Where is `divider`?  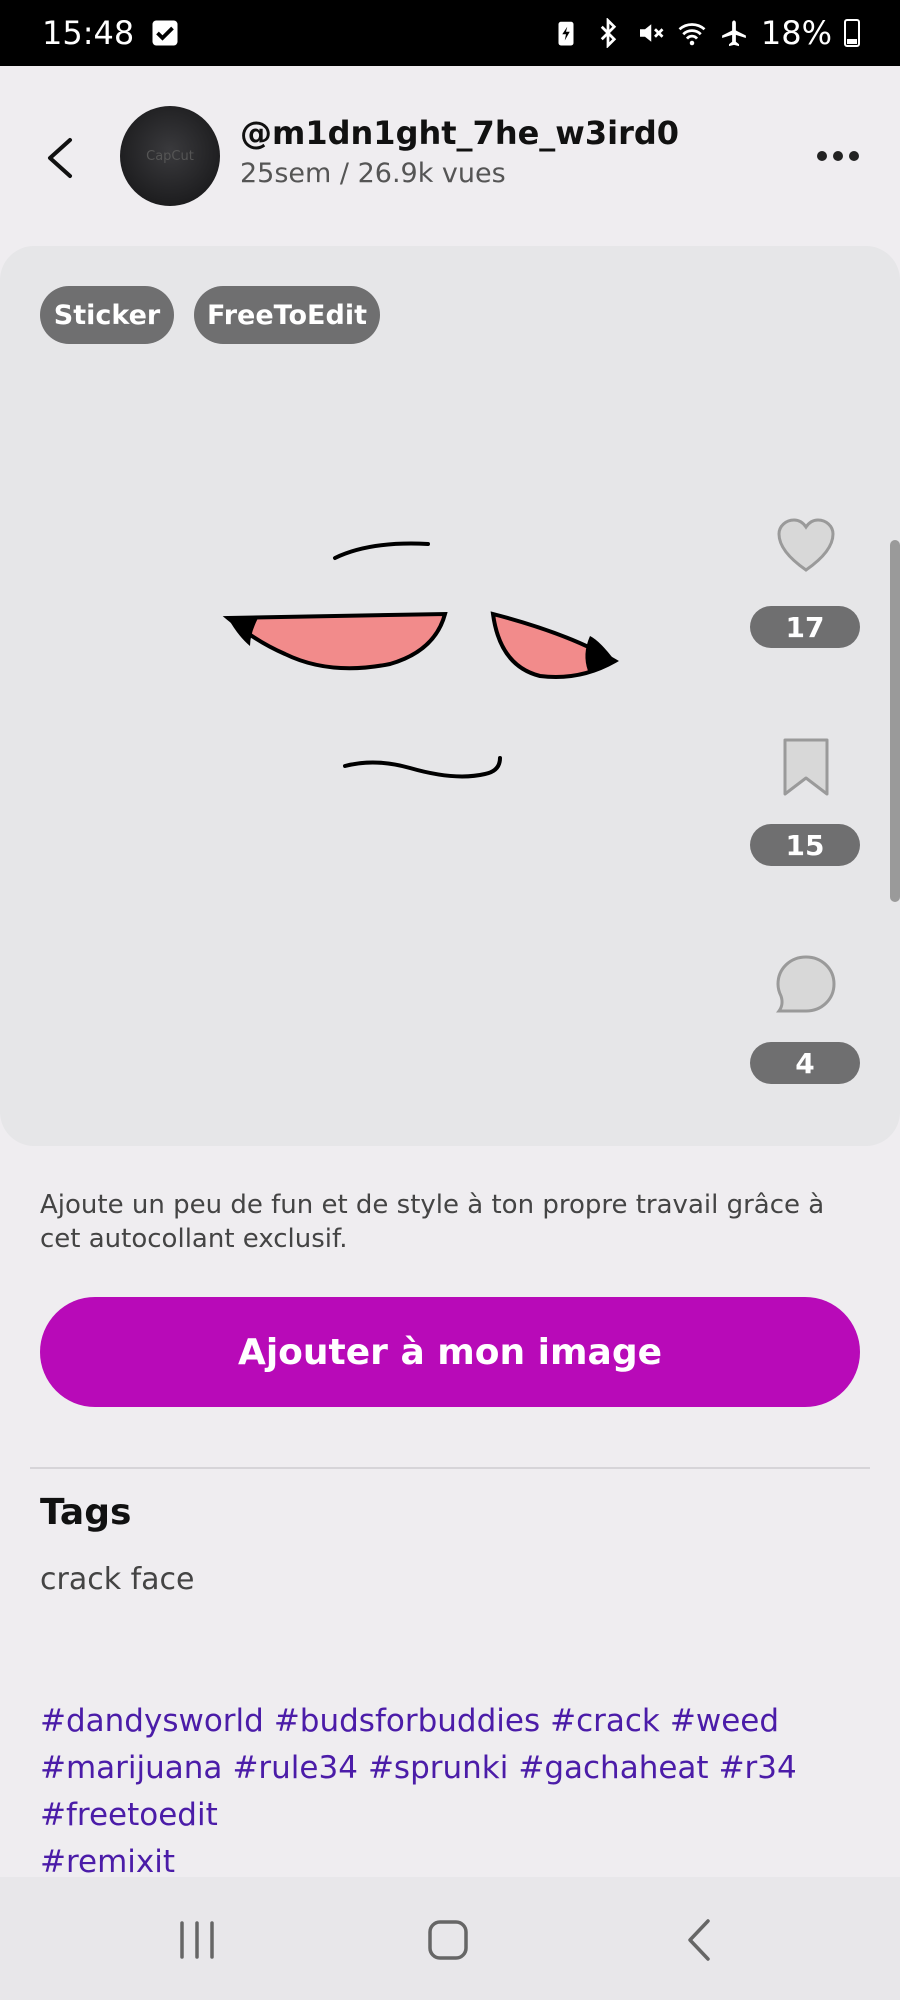
divider is located at coordinates (450, 1468).